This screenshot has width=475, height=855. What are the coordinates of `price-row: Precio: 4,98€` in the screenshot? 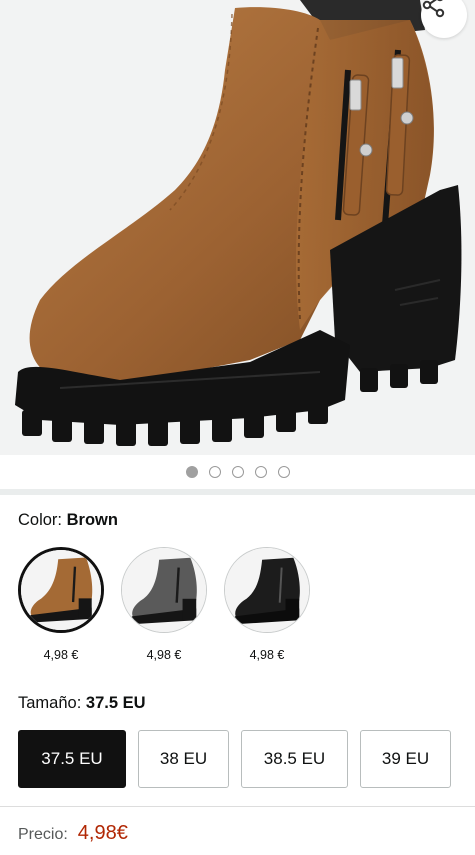 It's located at (73, 833).